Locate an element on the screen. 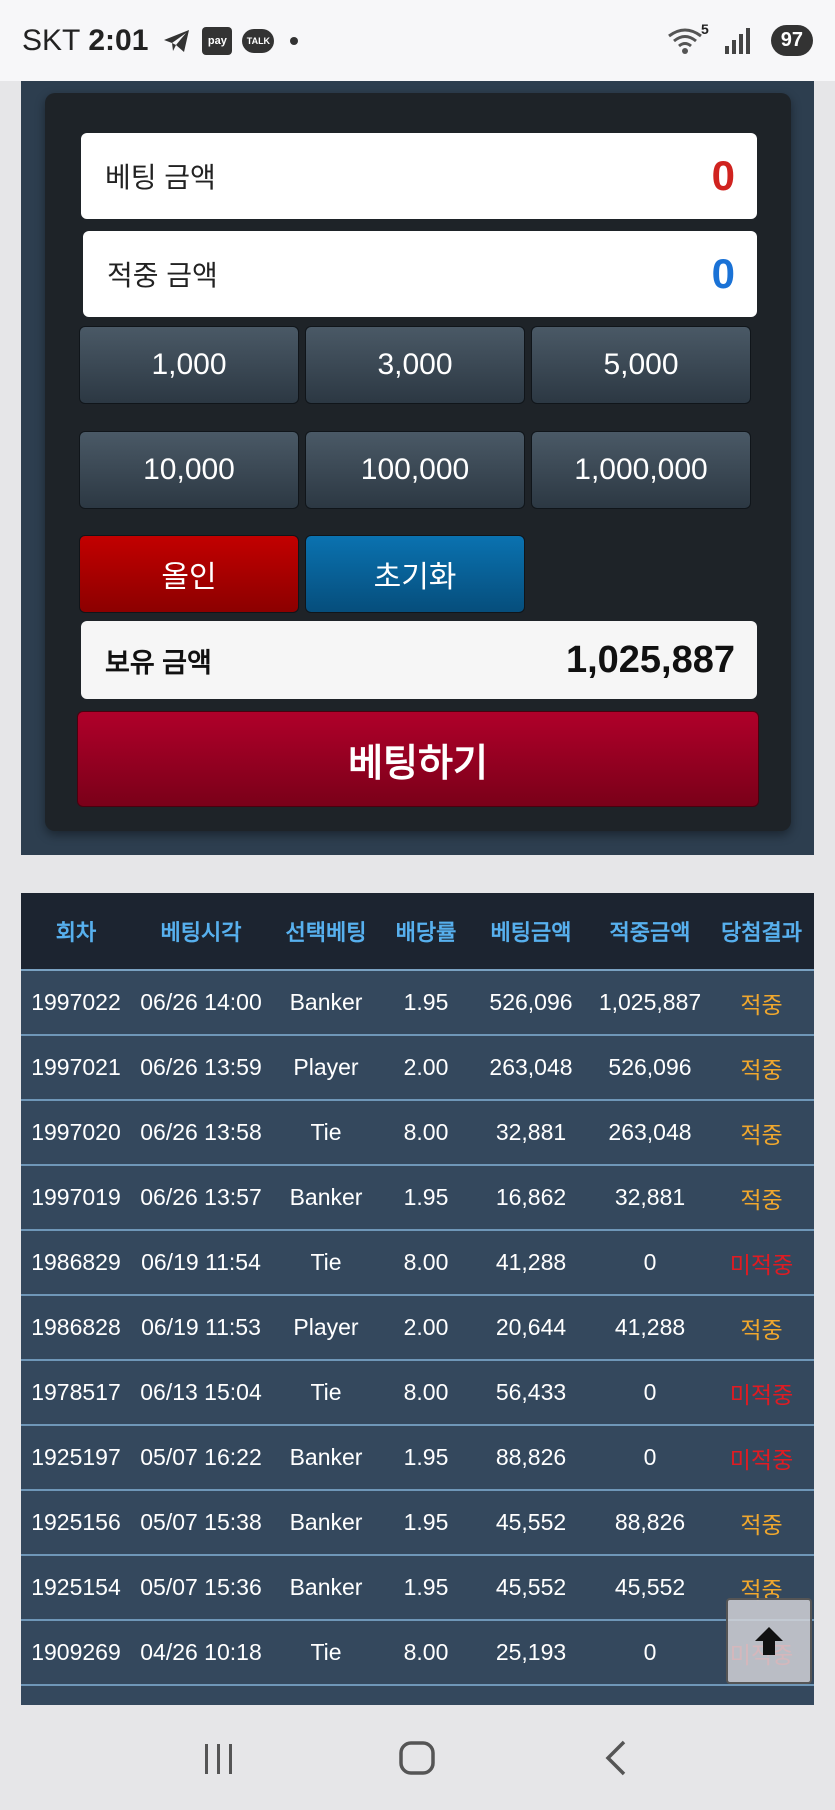 This screenshot has height=1810, width=835. cell-round: 1997022 is located at coordinates (76, 1002).